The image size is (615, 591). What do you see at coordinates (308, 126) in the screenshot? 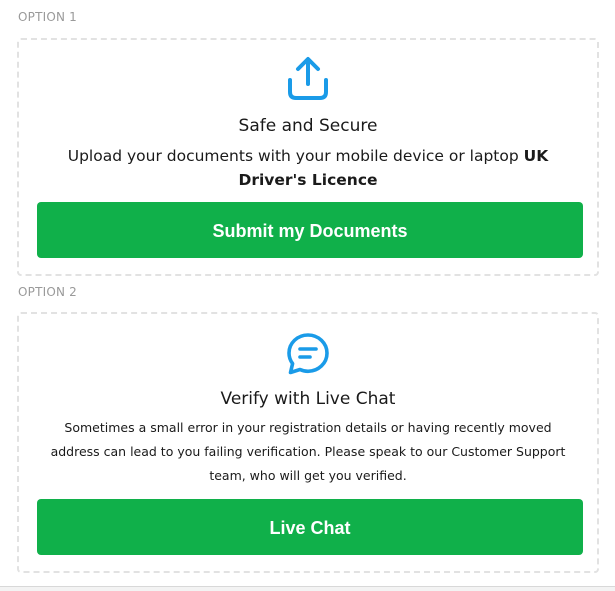
I see `option-1-title: Safe and Secure` at bounding box center [308, 126].